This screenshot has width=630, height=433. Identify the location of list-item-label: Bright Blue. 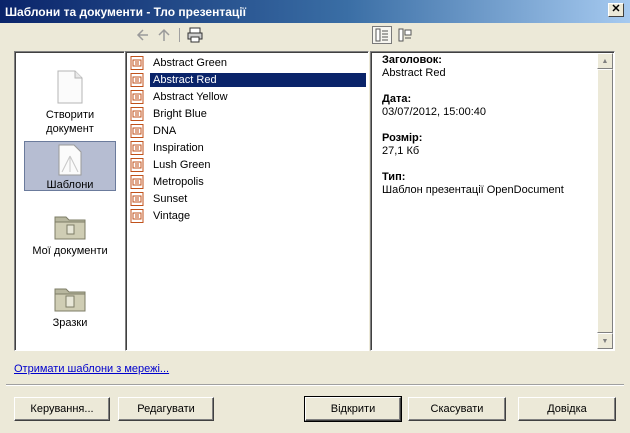
(180, 113).